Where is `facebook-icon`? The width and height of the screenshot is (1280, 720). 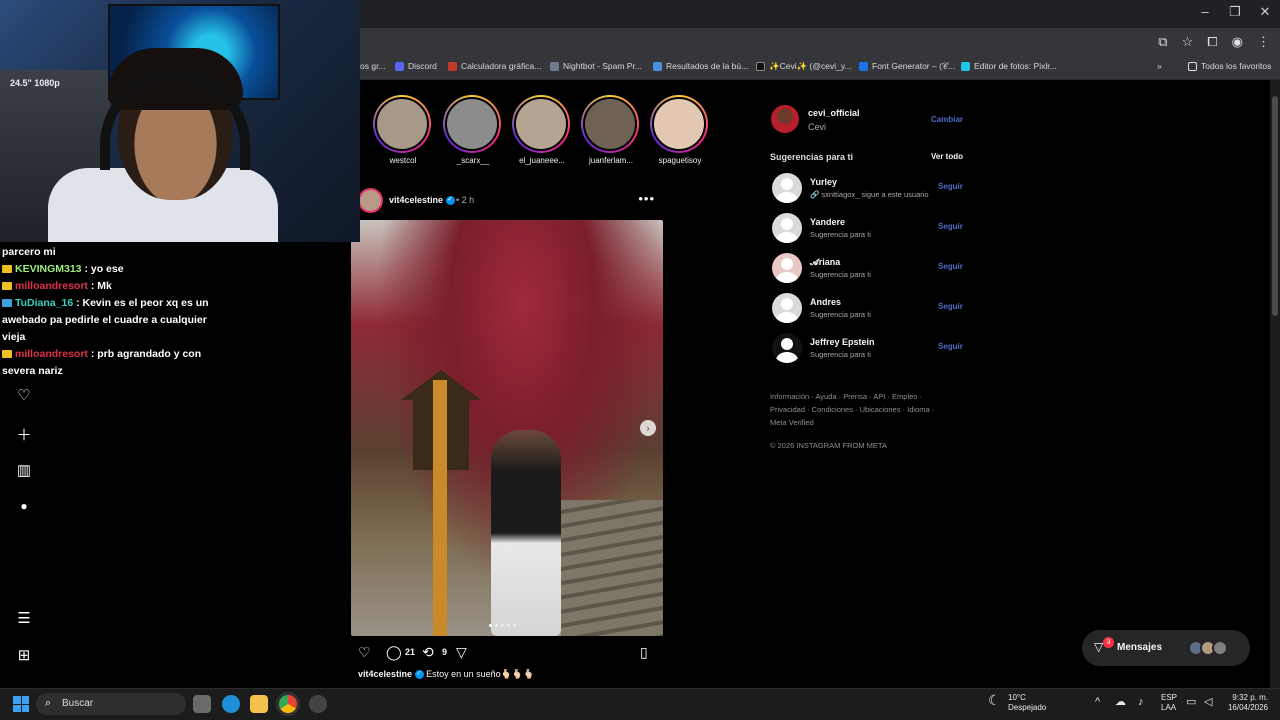
facebook-icon is located at coordinates (863, 66).